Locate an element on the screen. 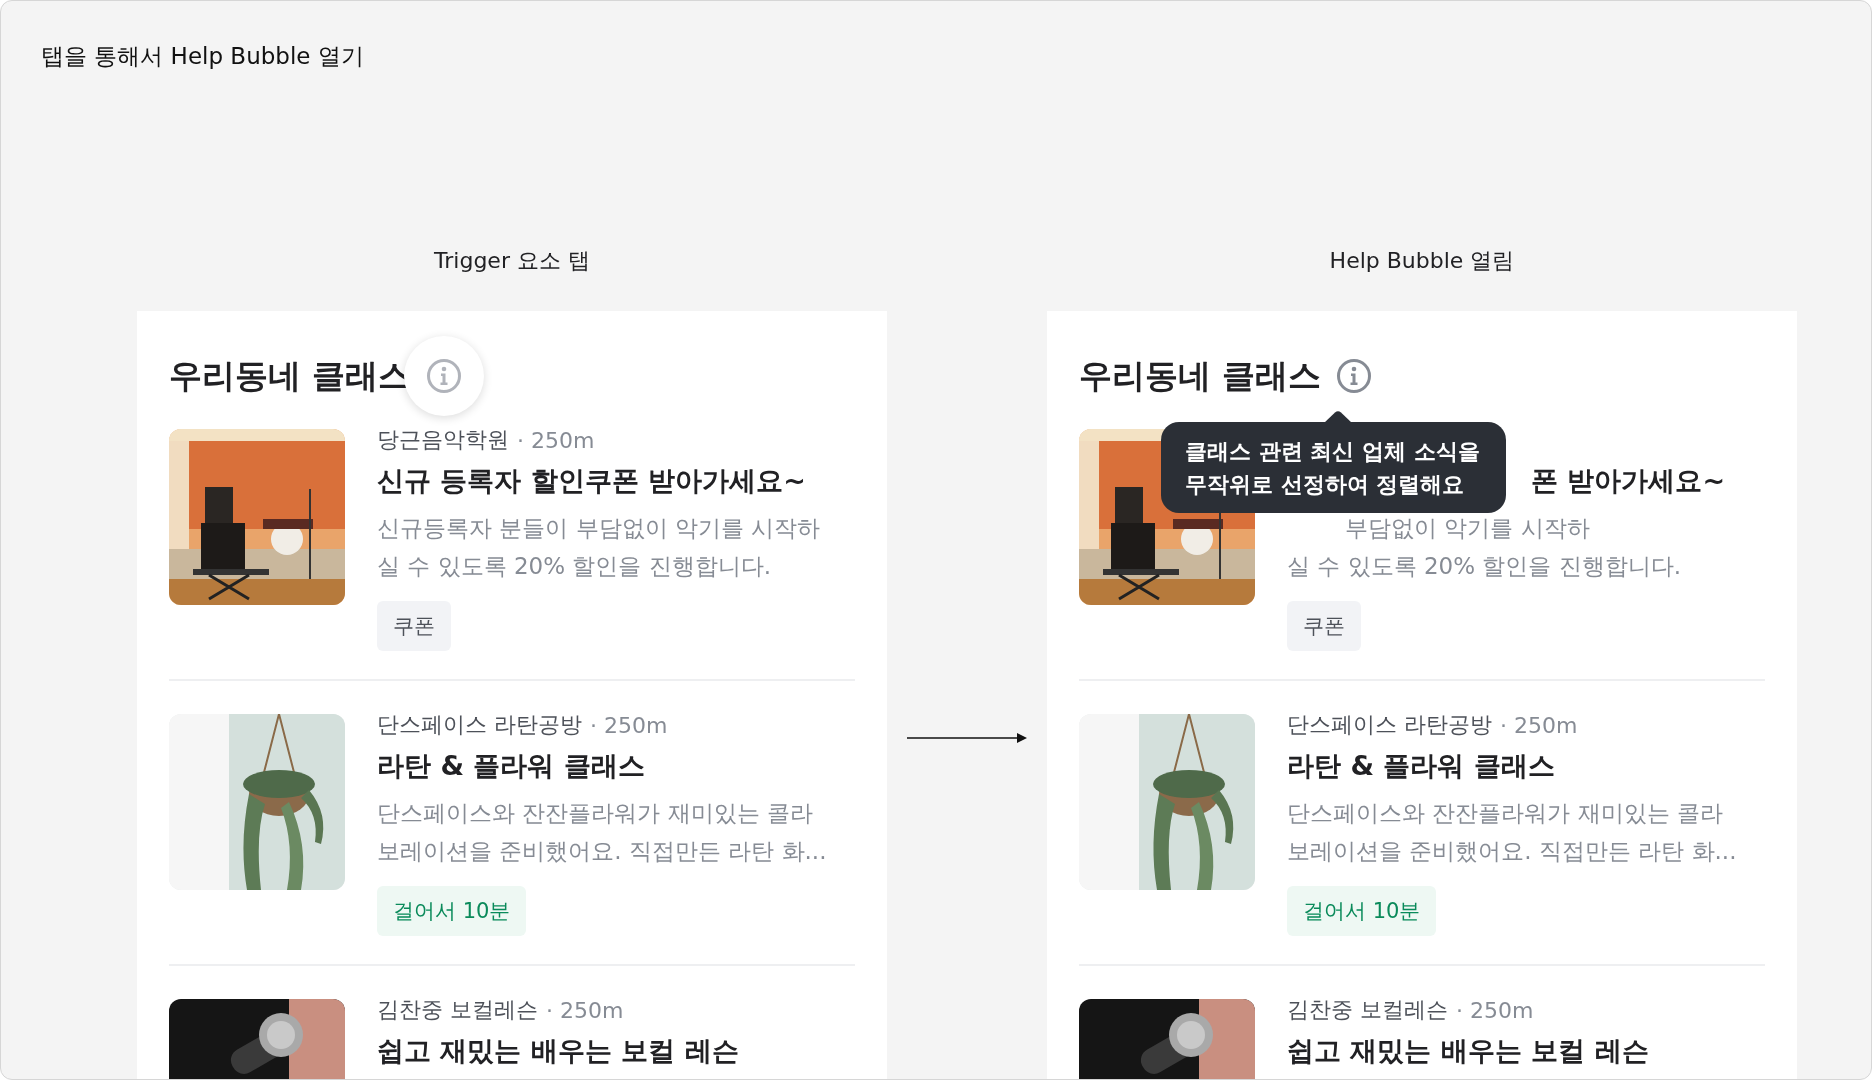  class-description: 신규등록자 분들이 부담없이 악기를 시작하 is located at coordinates (599, 528).